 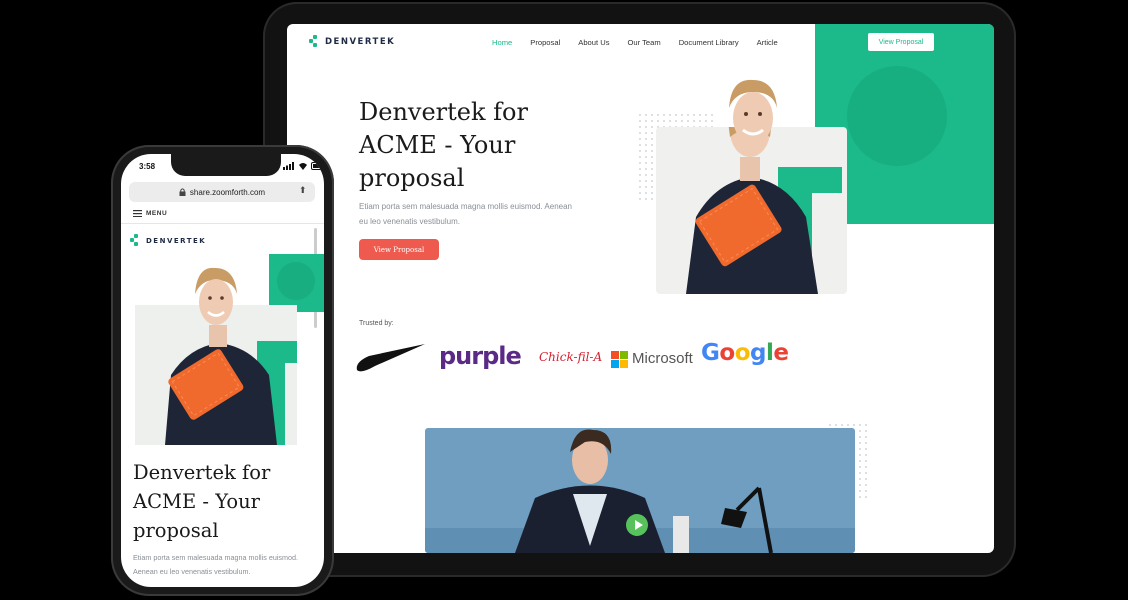 What do you see at coordinates (593, 42) in the screenshot?
I see `nav-item-about-us: About Us` at bounding box center [593, 42].